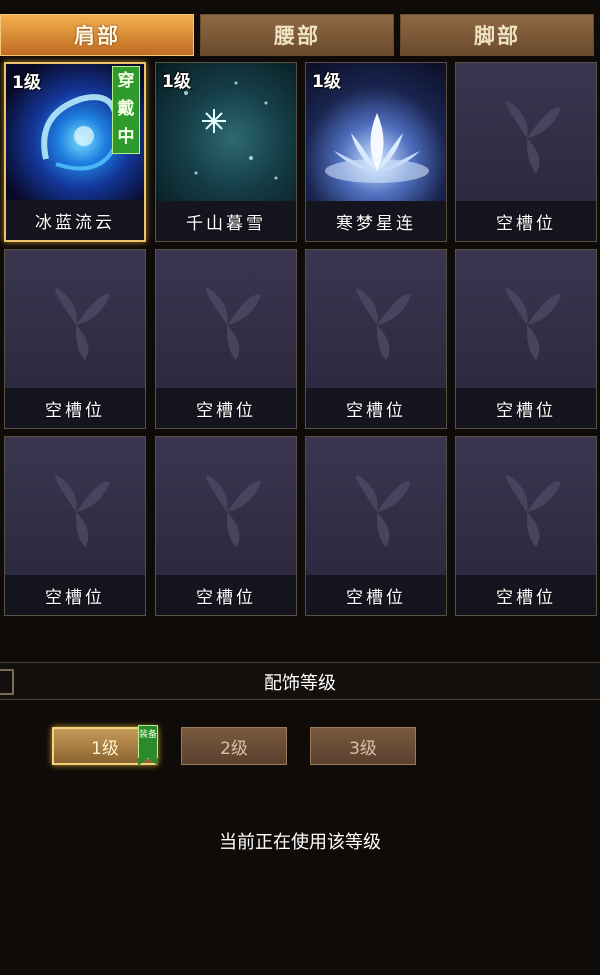  Describe the element at coordinates (300, 683) in the screenshot. I see `section-title: 配饰等级` at that location.